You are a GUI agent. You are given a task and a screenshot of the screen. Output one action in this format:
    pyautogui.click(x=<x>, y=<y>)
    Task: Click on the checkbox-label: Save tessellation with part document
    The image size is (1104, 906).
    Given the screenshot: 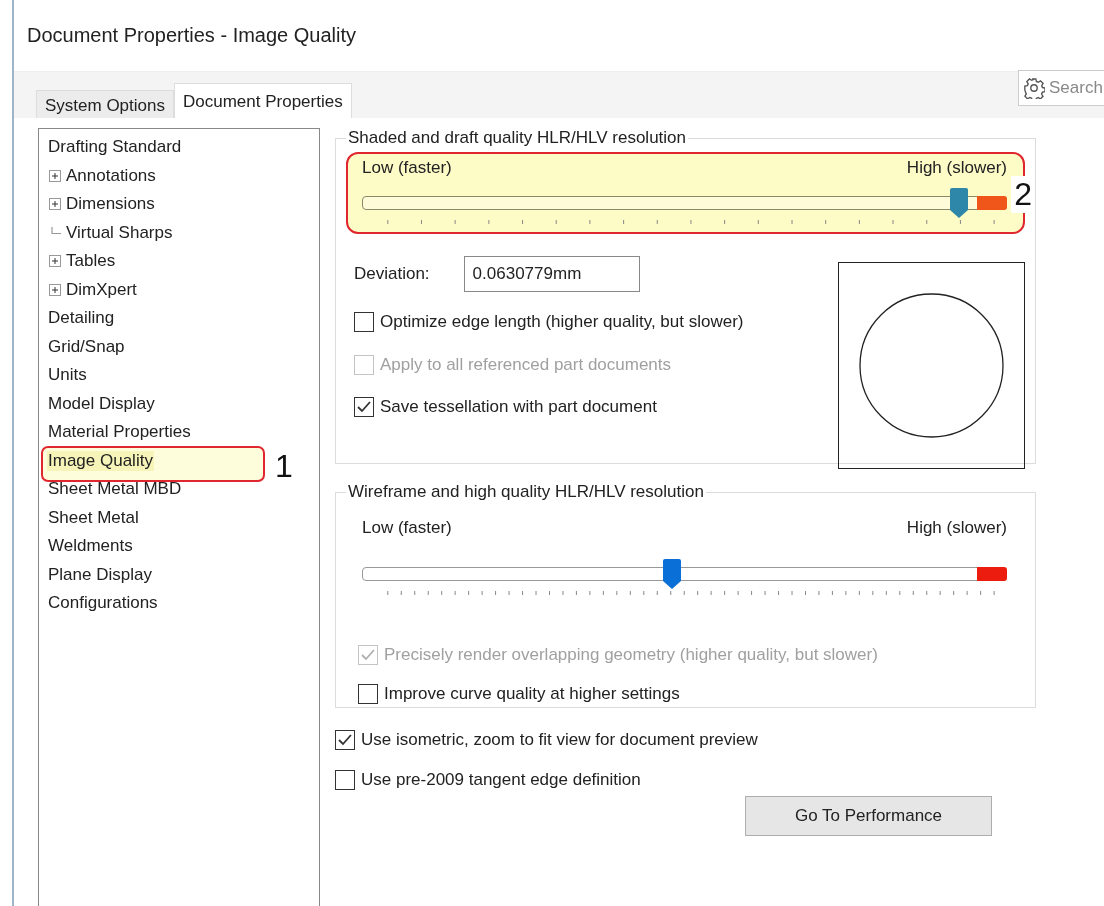 What is the action you would take?
    pyautogui.click(x=518, y=407)
    